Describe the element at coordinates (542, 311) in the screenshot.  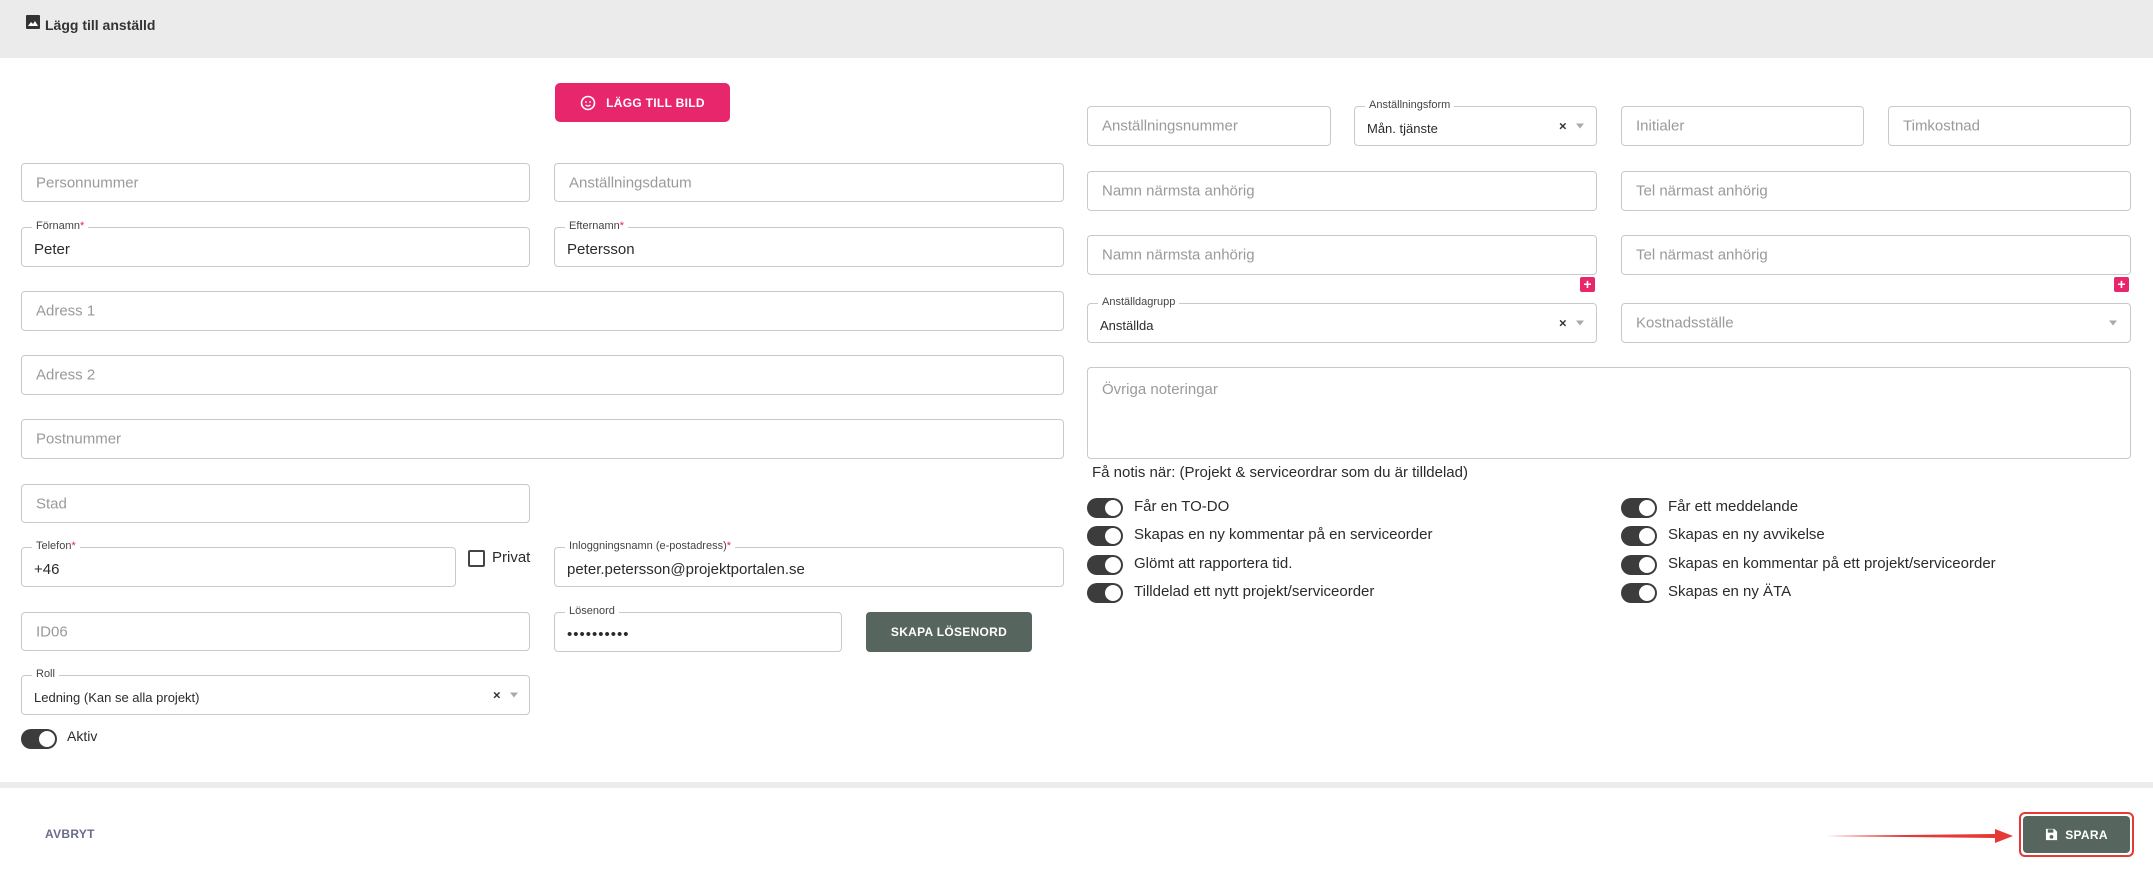
I see `adress1-input: Adress 1` at that location.